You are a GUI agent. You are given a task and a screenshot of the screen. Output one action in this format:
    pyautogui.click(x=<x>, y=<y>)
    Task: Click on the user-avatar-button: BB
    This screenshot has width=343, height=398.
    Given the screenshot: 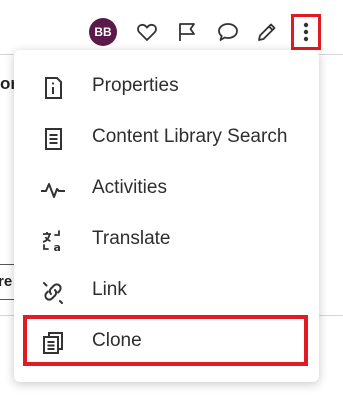 What is the action you would take?
    pyautogui.click(x=103, y=32)
    